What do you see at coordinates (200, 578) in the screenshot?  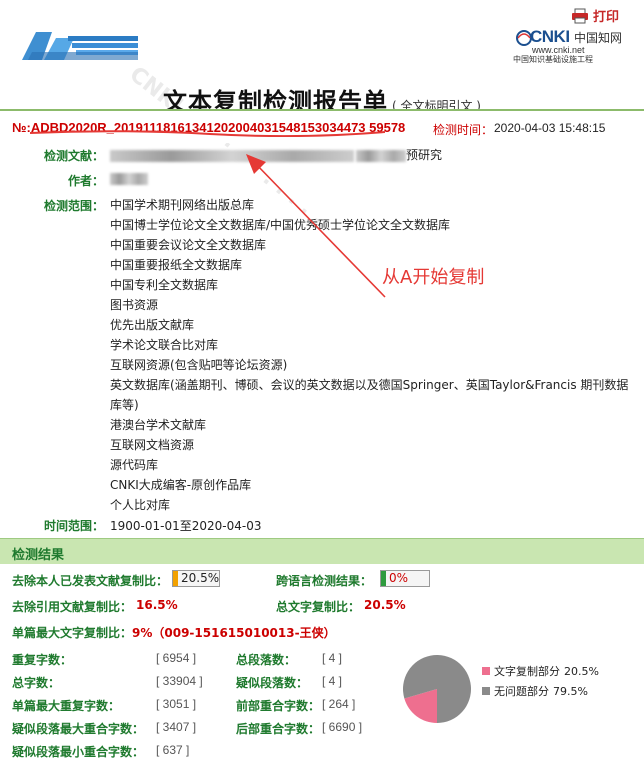 I see `self-excluded-value: 20.5%` at bounding box center [200, 578].